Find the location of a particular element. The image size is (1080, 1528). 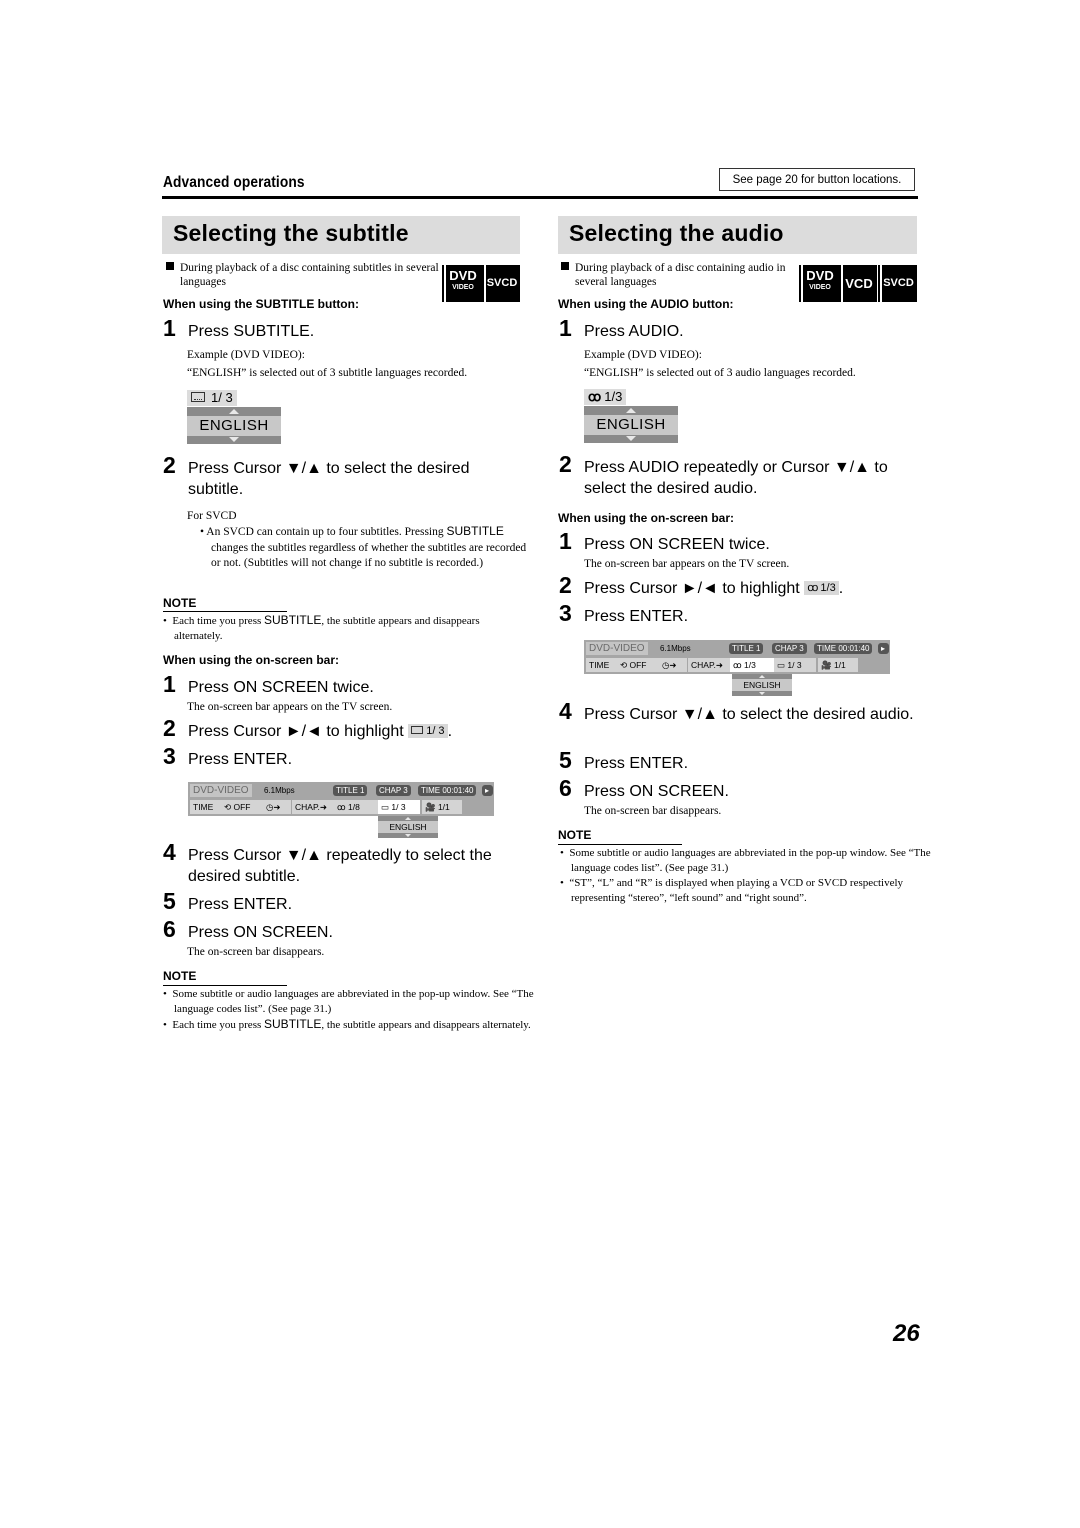

badge-text: SVCD is located at coordinates (898, 283).